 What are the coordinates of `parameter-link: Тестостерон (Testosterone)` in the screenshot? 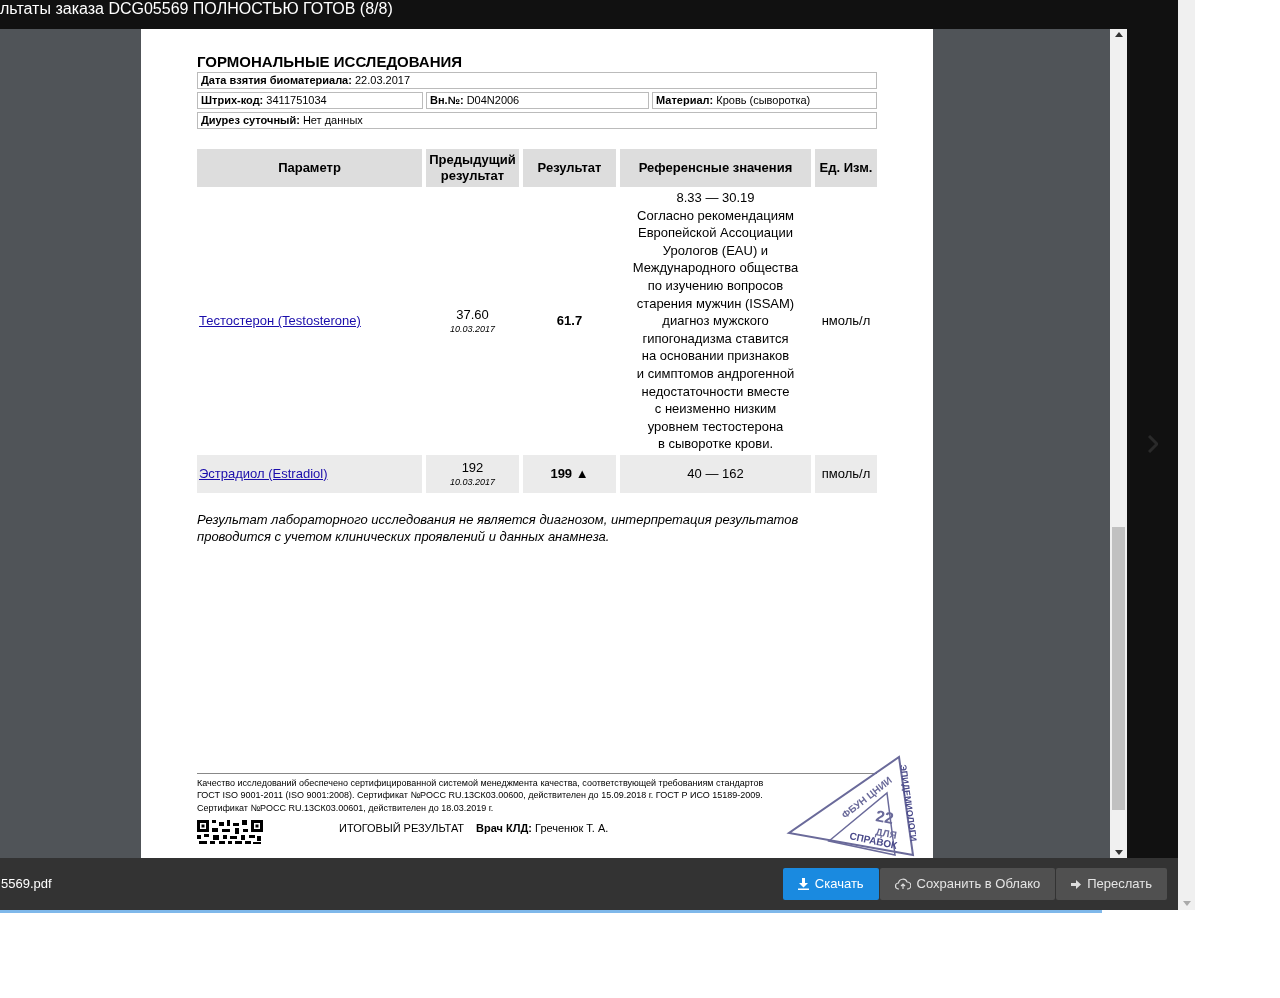 It's located at (280, 321).